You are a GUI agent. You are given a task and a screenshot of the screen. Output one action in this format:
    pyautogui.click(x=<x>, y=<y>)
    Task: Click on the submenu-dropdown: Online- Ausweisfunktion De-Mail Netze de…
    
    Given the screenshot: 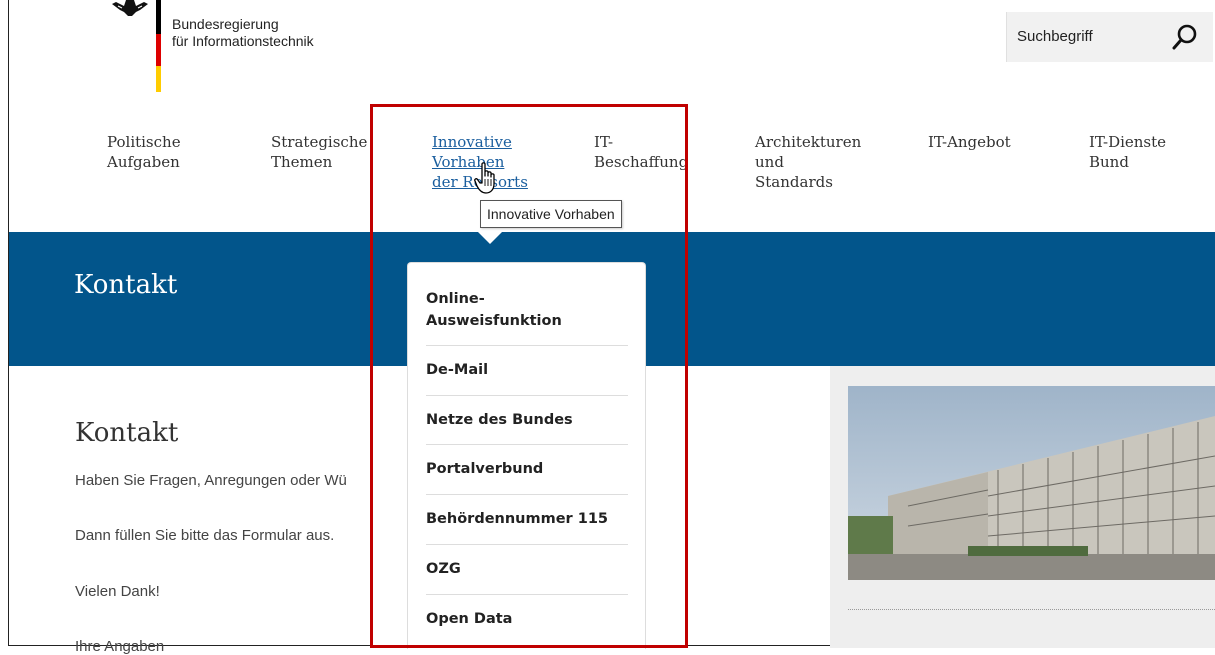 What is the action you would take?
    pyautogui.click(x=526, y=455)
    